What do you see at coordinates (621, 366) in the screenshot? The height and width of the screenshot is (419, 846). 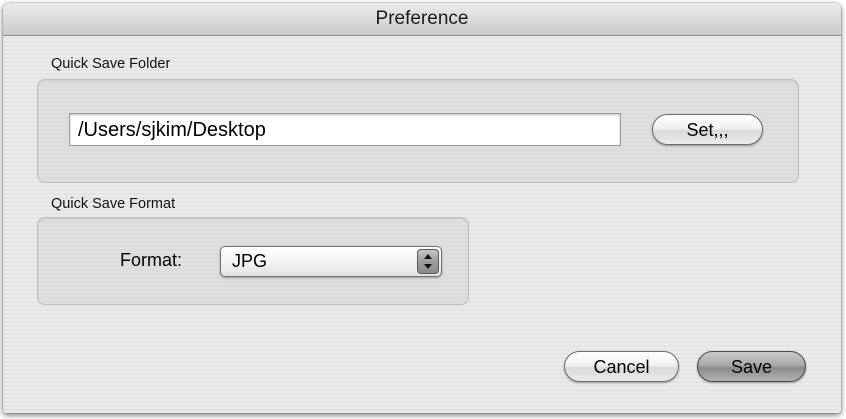 I see `cancel-button: Cancel` at bounding box center [621, 366].